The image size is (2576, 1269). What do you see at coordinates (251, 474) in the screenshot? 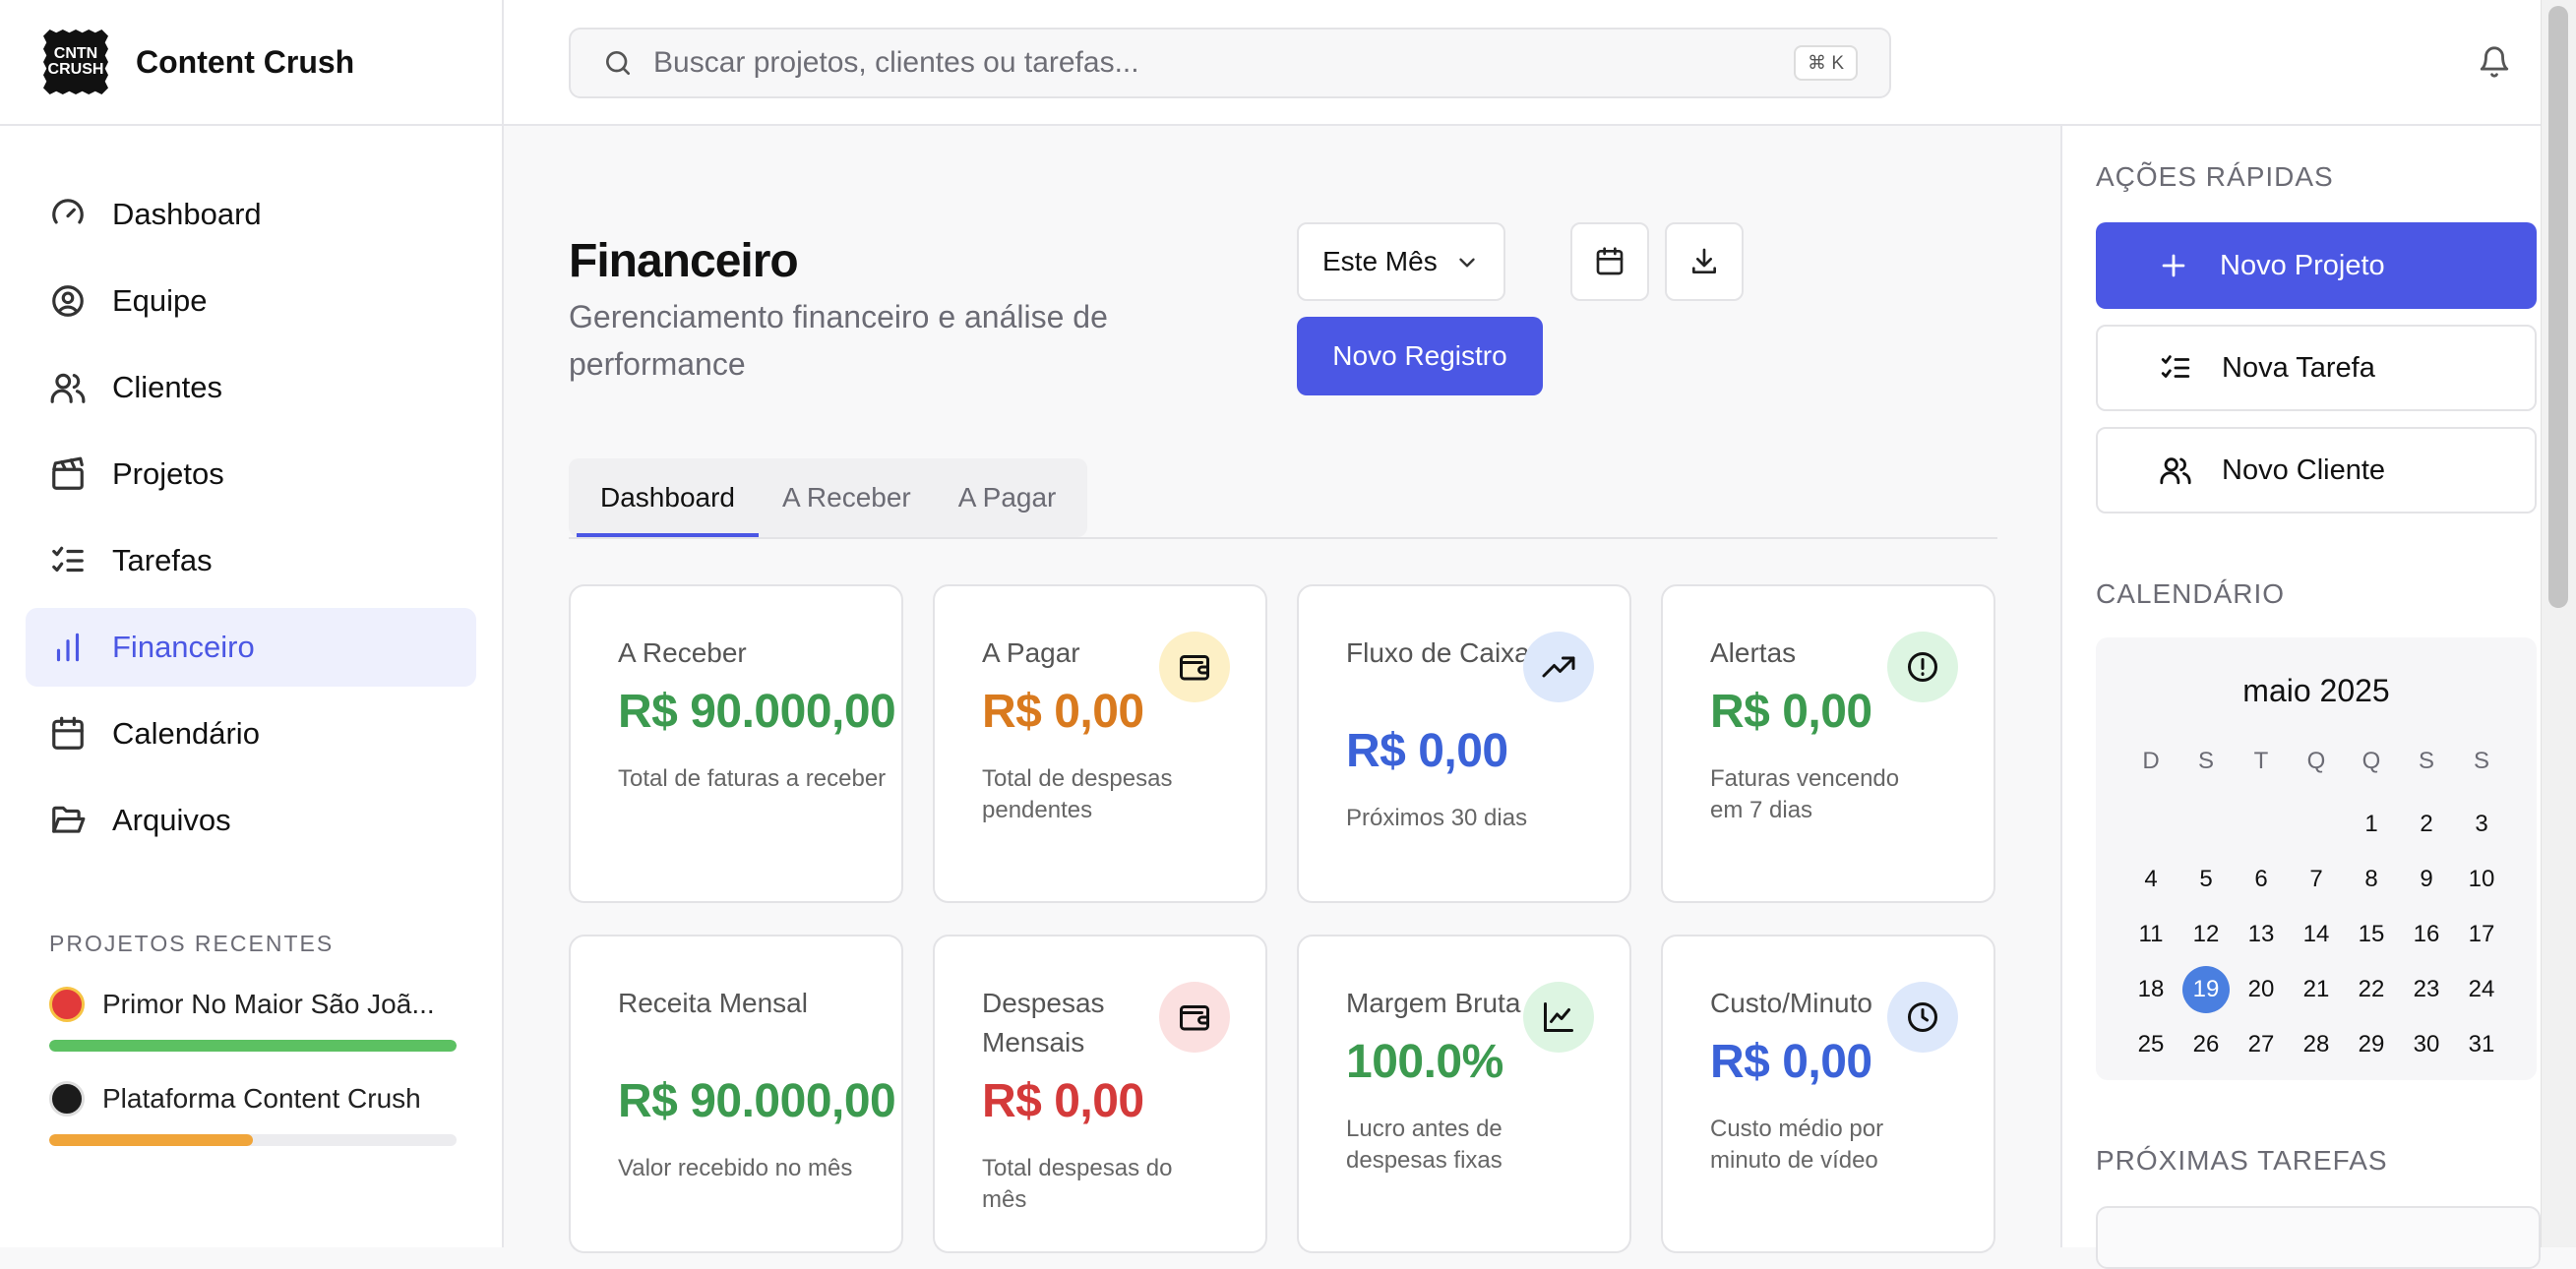
I see `sidebar-item-projetos: Projetos` at bounding box center [251, 474].